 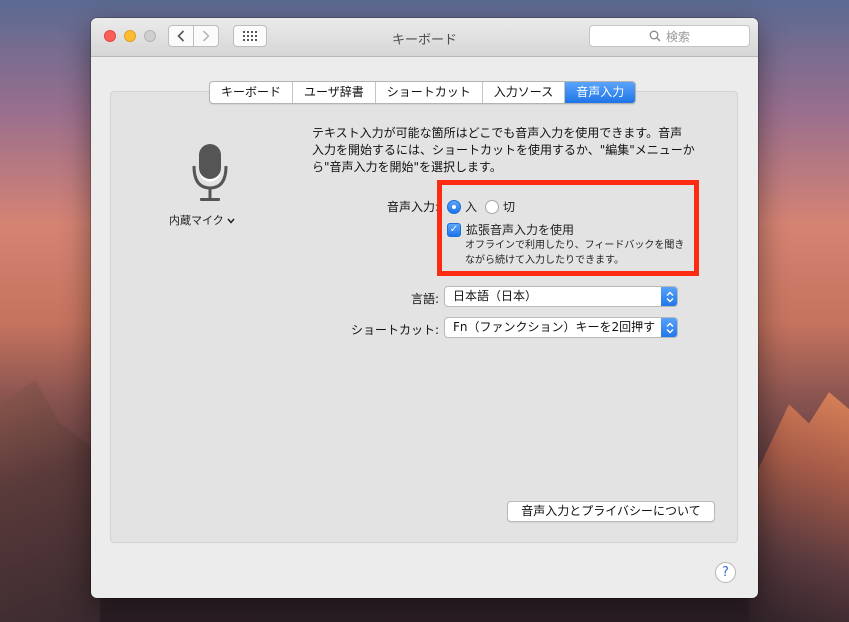 What do you see at coordinates (334, 92) in the screenshot?
I see `tab-user-dictionary: ユーザ辞書` at bounding box center [334, 92].